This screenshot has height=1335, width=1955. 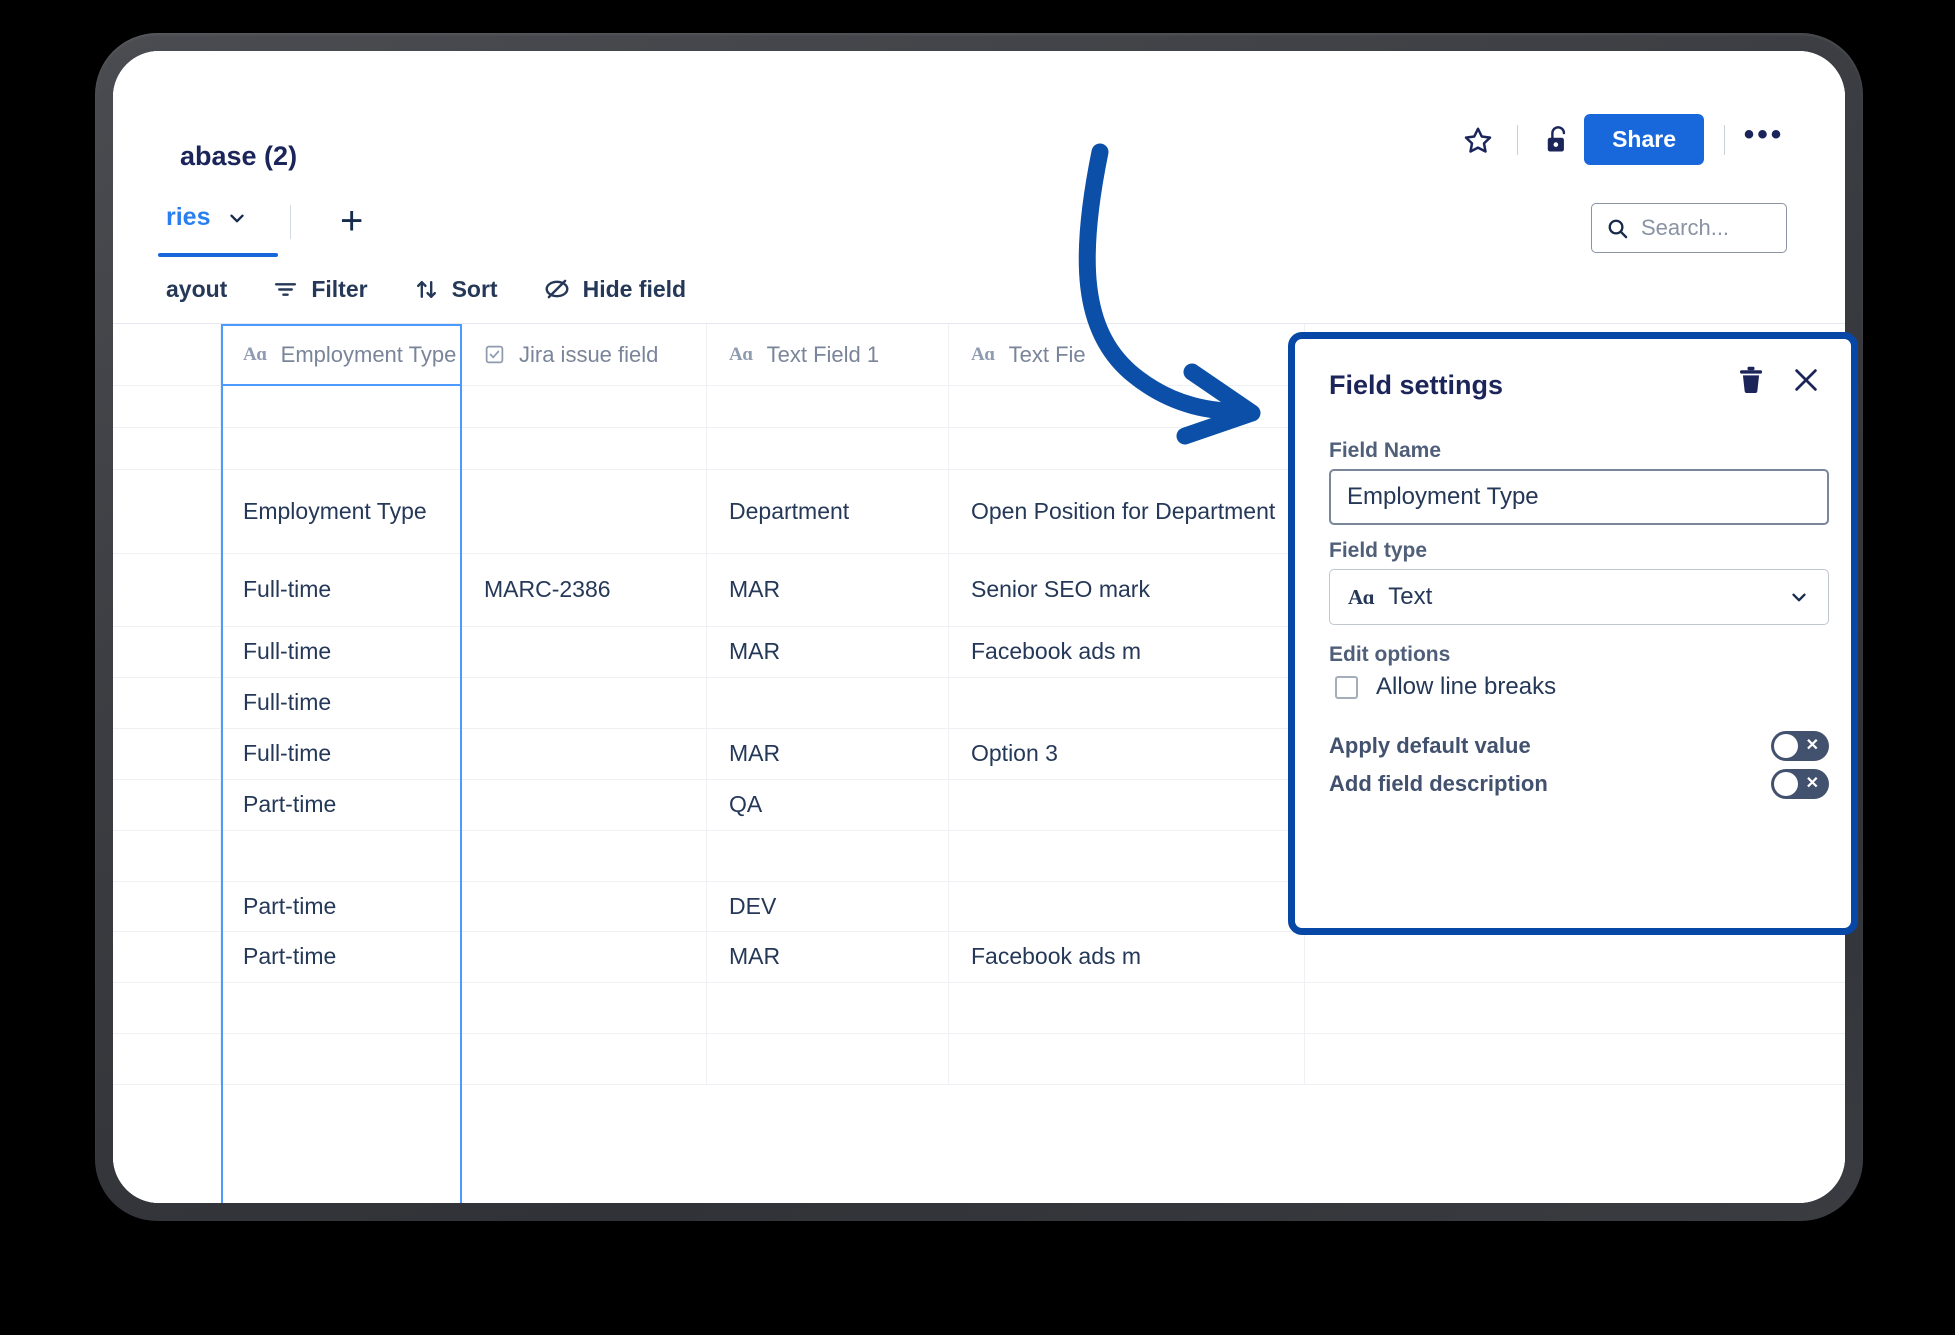 I want to click on table-cell: QA, so click(x=828, y=805).